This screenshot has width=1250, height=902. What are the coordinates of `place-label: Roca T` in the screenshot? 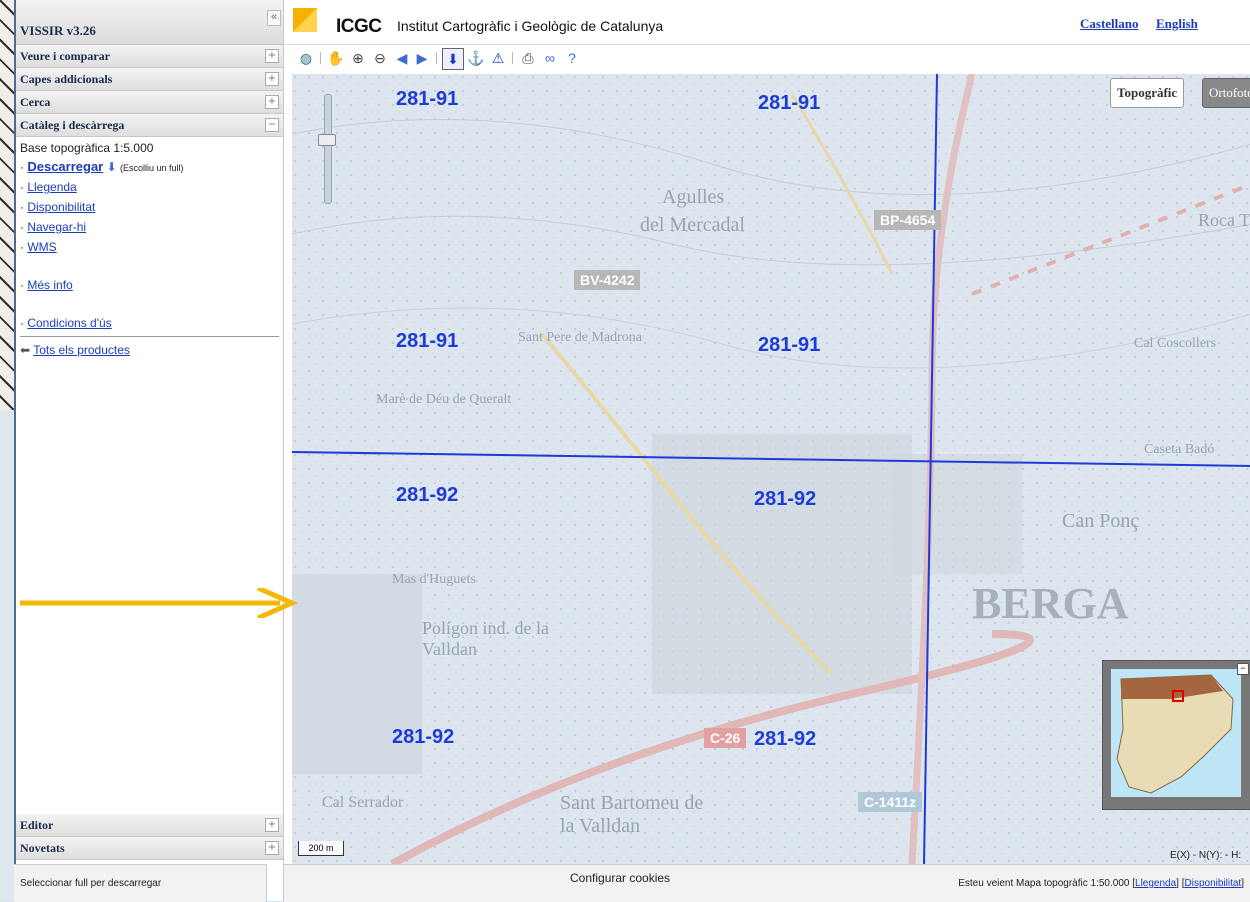 It's located at (1224, 220).